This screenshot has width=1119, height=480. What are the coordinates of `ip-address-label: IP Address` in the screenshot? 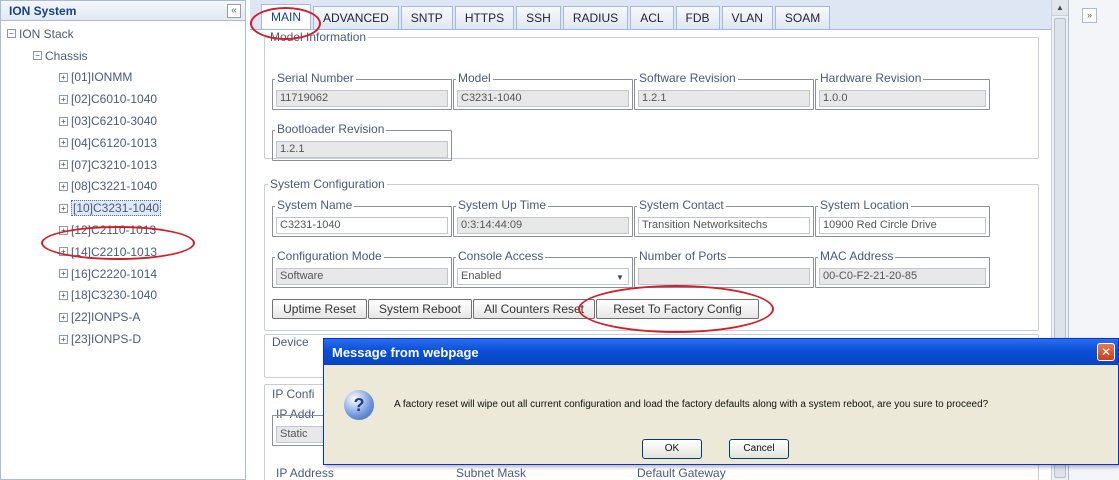 It's located at (305, 473).